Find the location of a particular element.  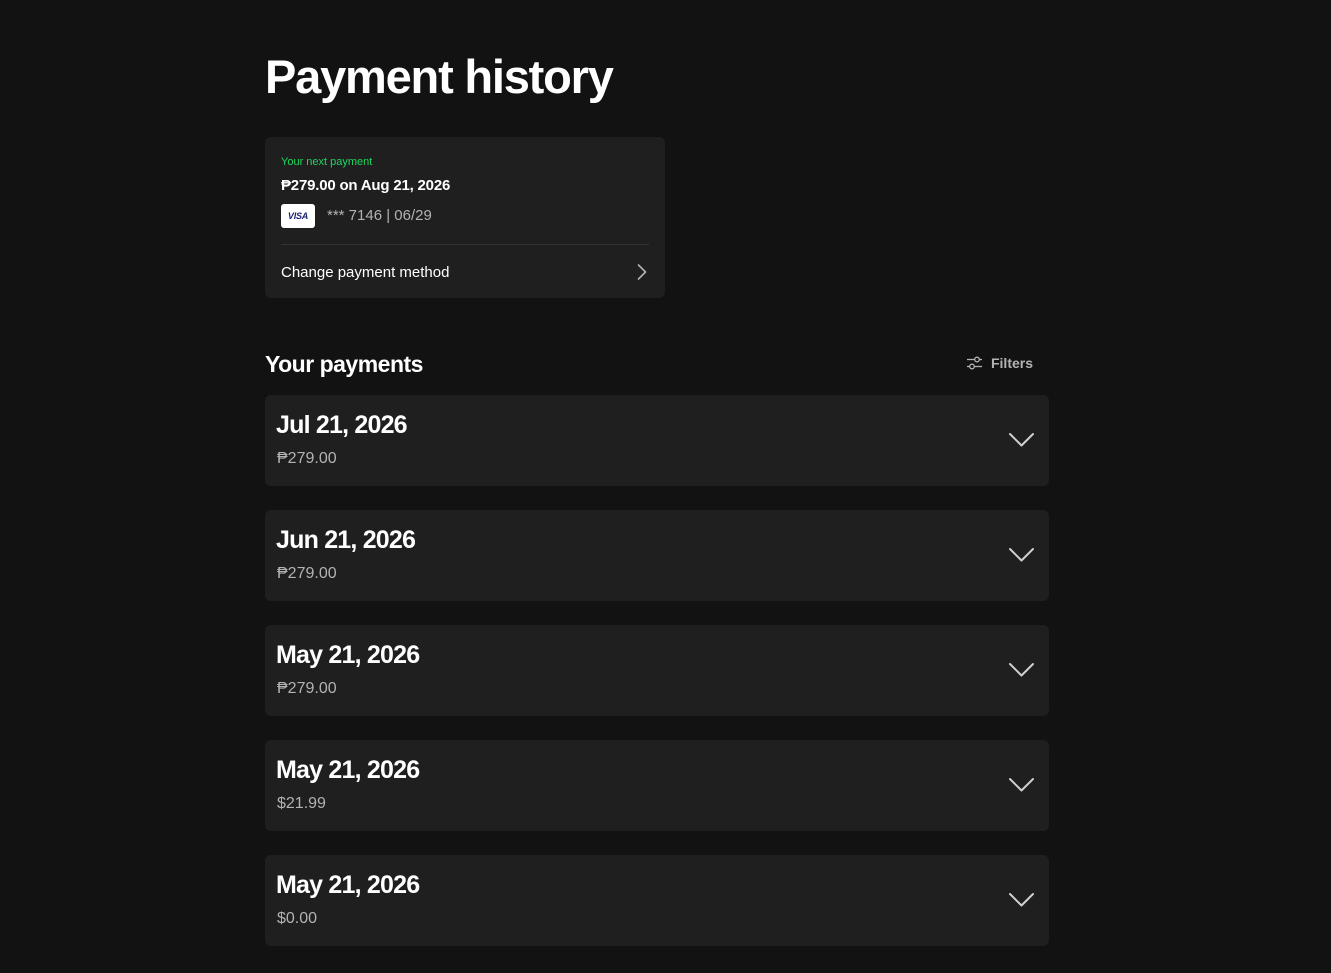

visa-logo-icon: VISA is located at coordinates (298, 216).